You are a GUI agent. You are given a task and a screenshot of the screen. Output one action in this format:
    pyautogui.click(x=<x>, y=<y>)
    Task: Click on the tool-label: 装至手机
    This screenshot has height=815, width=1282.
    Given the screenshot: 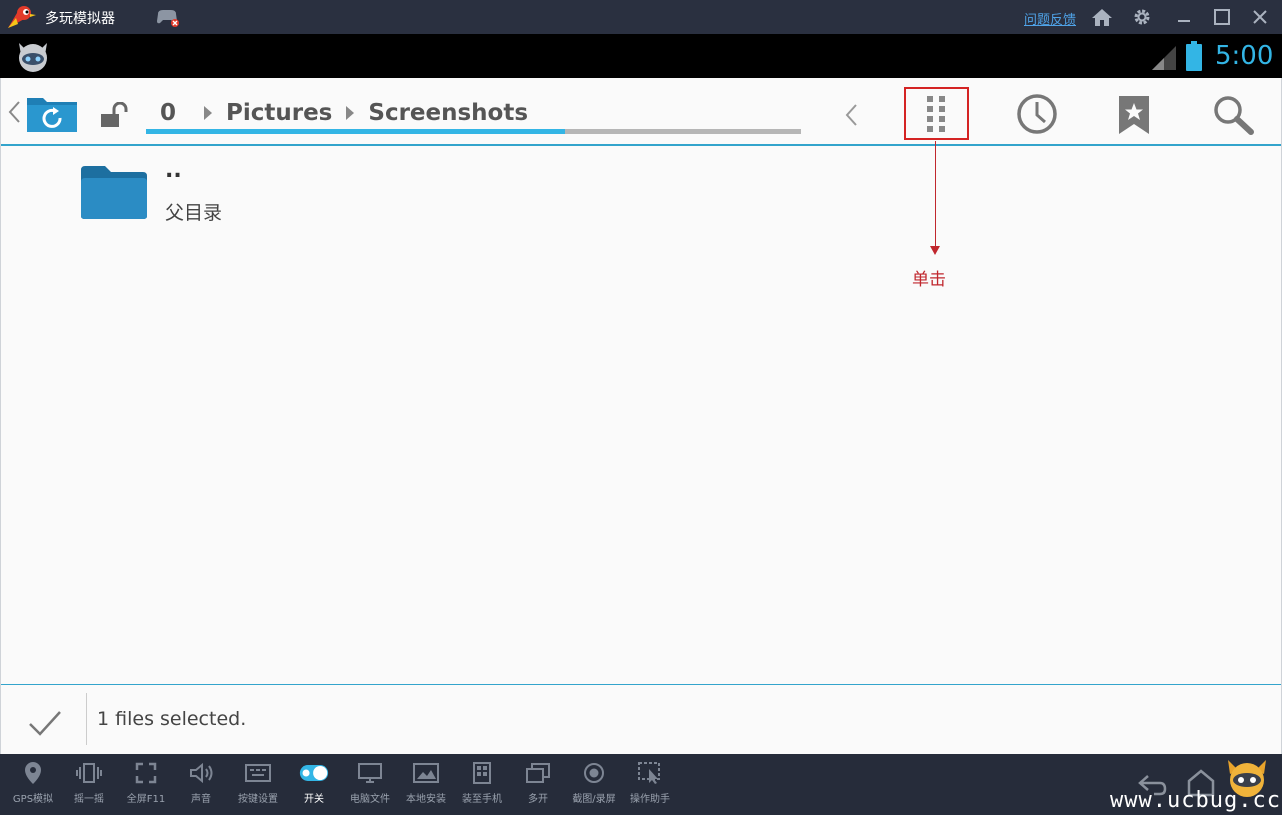 What is the action you would take?
    pyautogui.click(x=482, y=799)
    